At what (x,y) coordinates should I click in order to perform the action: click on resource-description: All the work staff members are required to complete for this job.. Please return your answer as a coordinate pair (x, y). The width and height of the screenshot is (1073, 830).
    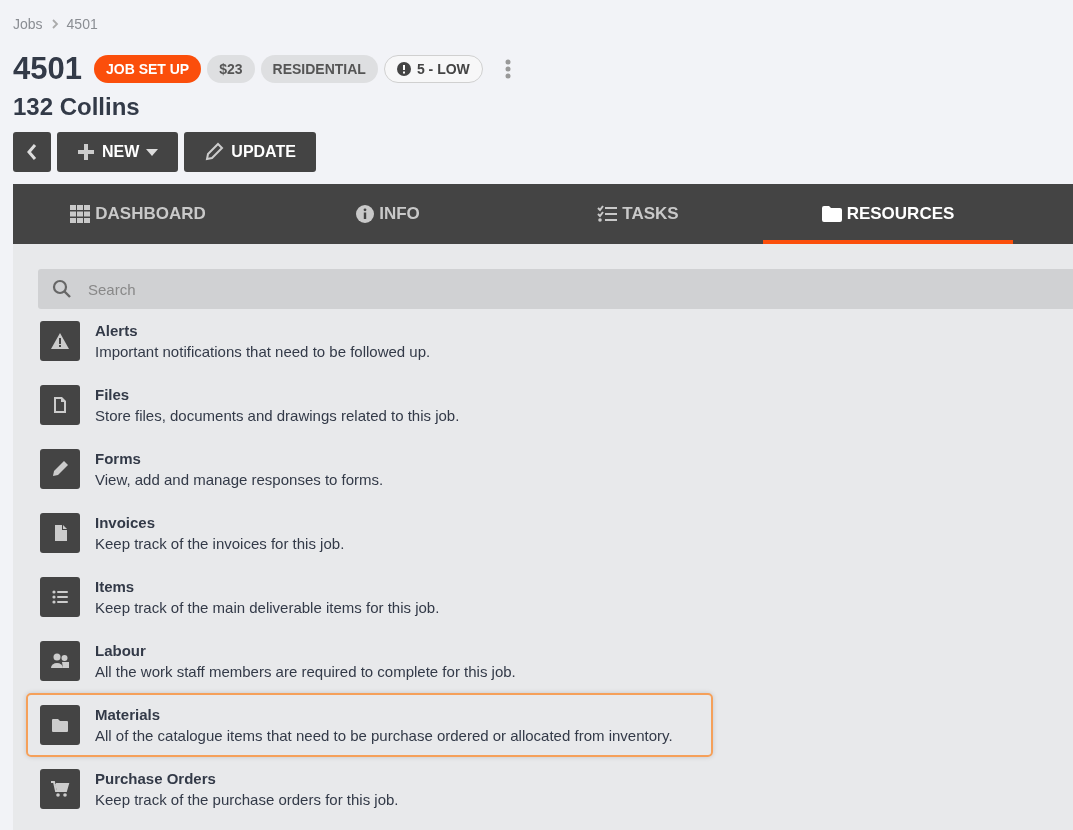
    Looking at the image, I should click on (305, 671).